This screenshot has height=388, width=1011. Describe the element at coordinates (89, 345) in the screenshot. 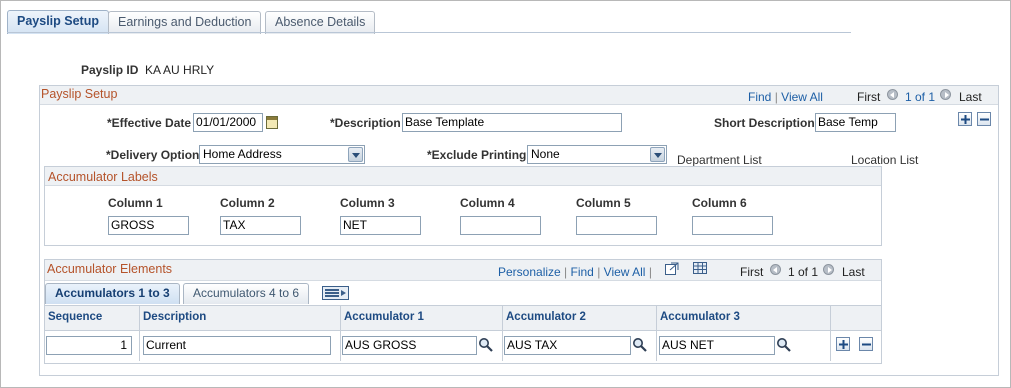

I see `sequence-input: 1` at that location.